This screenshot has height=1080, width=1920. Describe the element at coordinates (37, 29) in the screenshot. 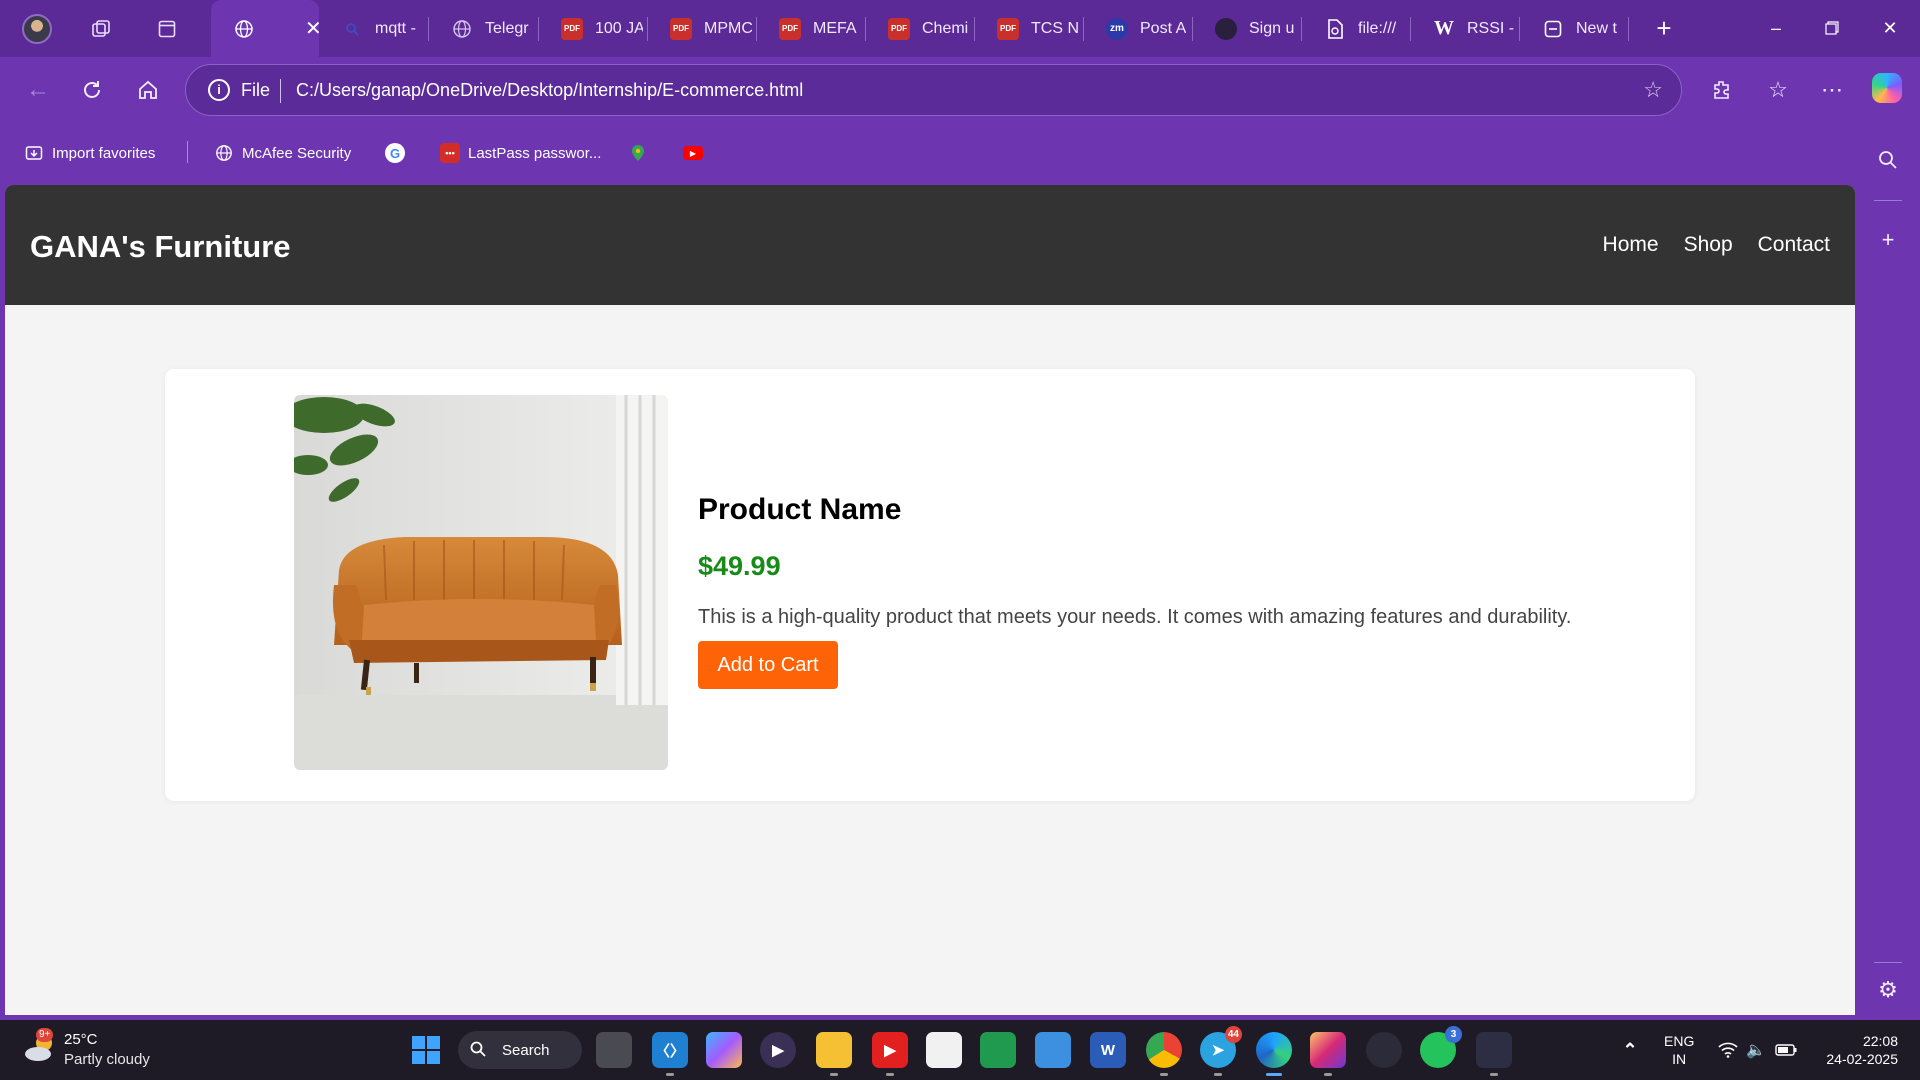

I see `profile-avatar` at that location.